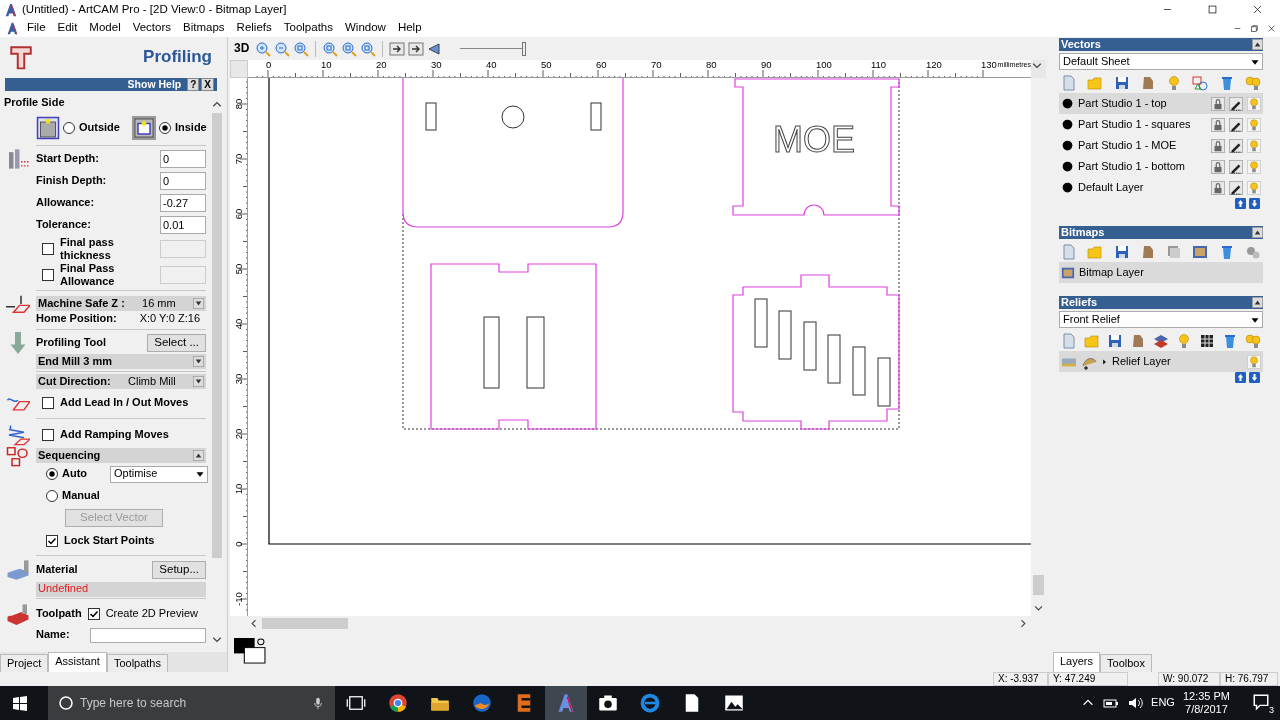  I want to click on cut-direction-dropdown: Cut Direction: Climb Mill, so click(121, 381).